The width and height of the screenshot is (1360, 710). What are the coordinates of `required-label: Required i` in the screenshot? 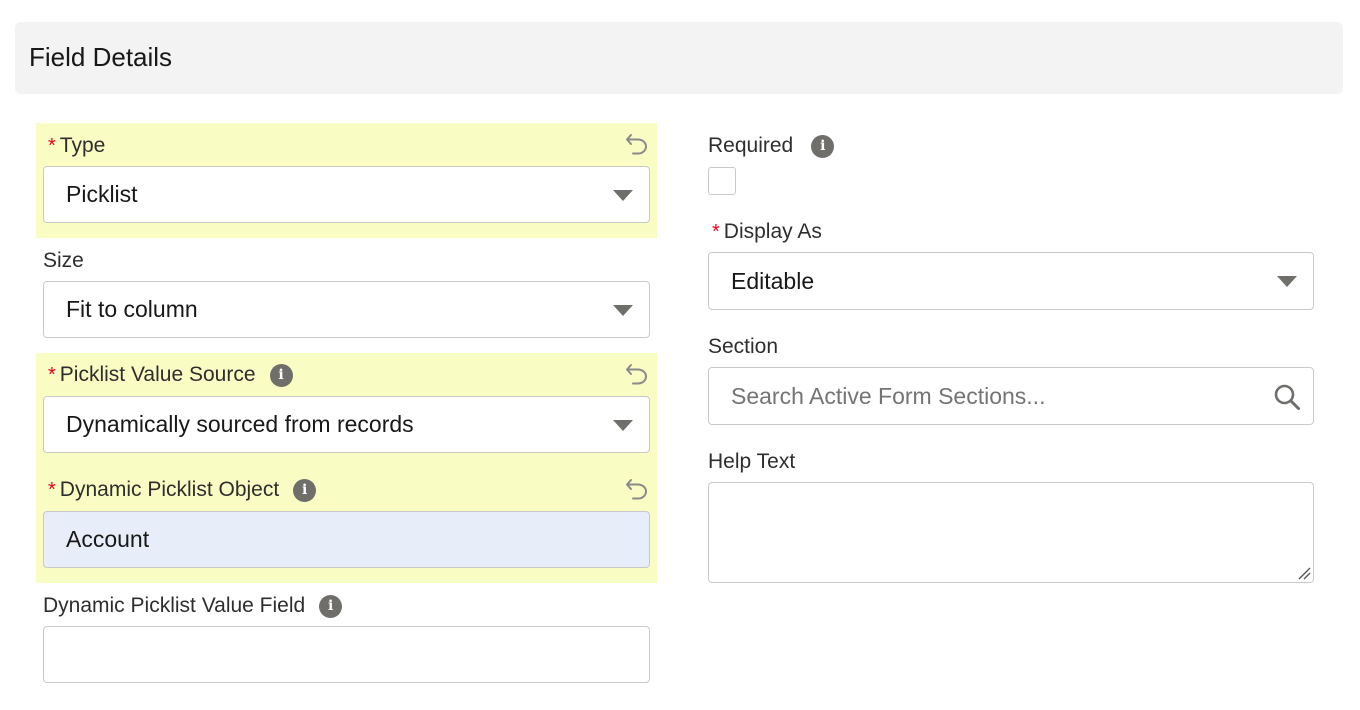 It's located at (771, 146).